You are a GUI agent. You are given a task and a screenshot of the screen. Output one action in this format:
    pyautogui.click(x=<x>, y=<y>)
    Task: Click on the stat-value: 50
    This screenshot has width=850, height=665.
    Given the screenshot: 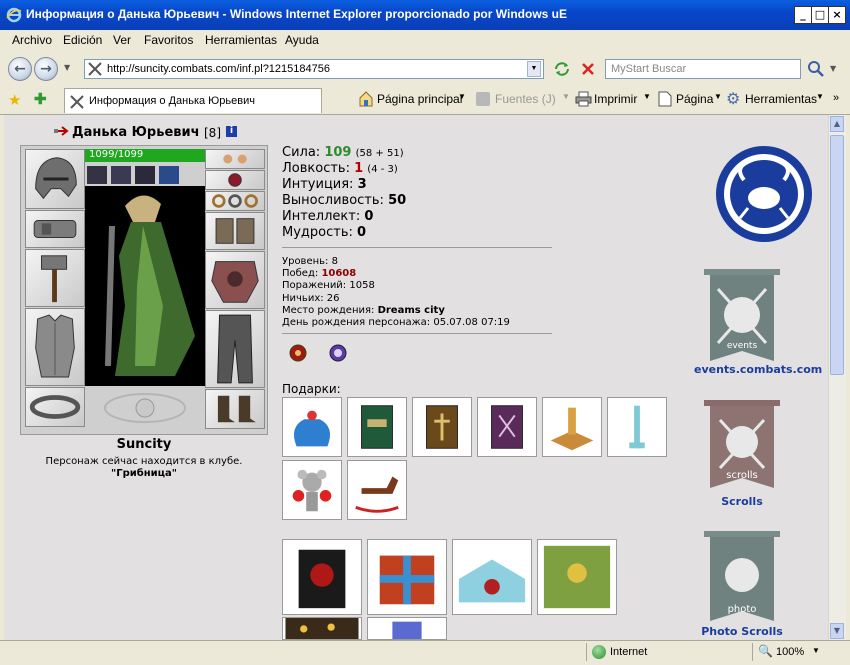 What is the action you would take?
    pyautogui.click(x=397, y=200)
    